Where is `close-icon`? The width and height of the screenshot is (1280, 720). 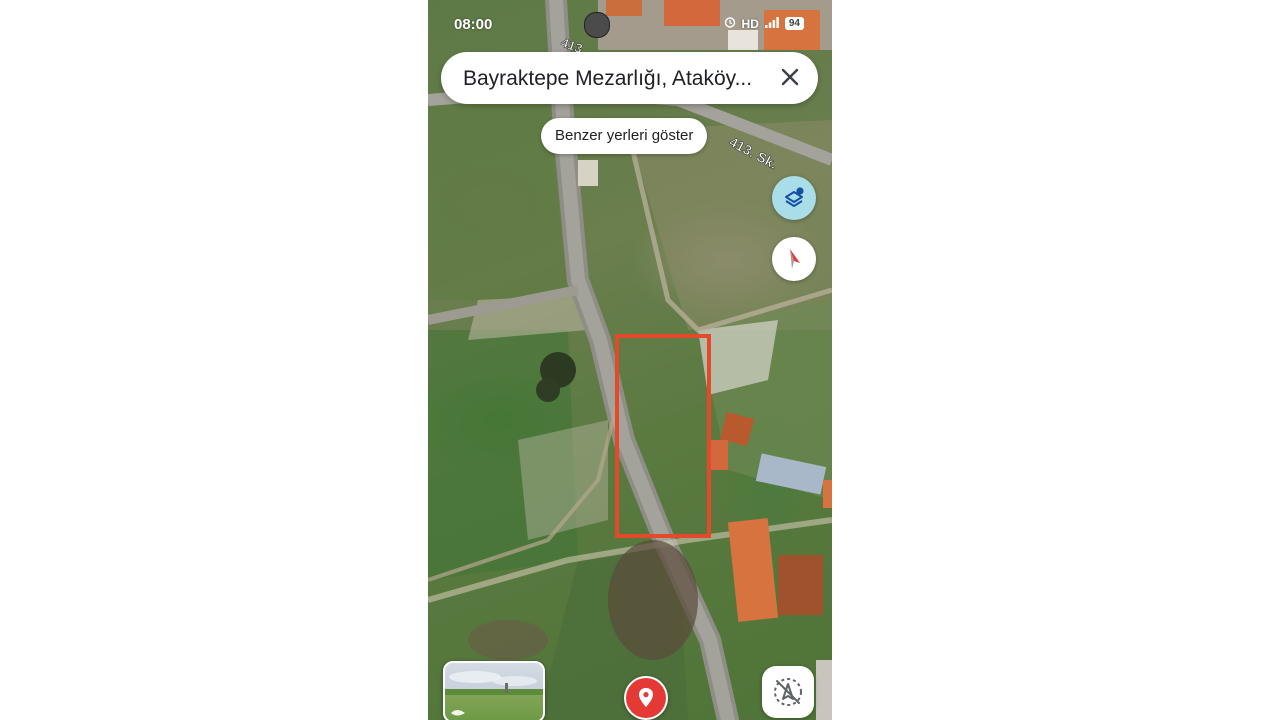
close-icon is located at coordinates (790, 77).